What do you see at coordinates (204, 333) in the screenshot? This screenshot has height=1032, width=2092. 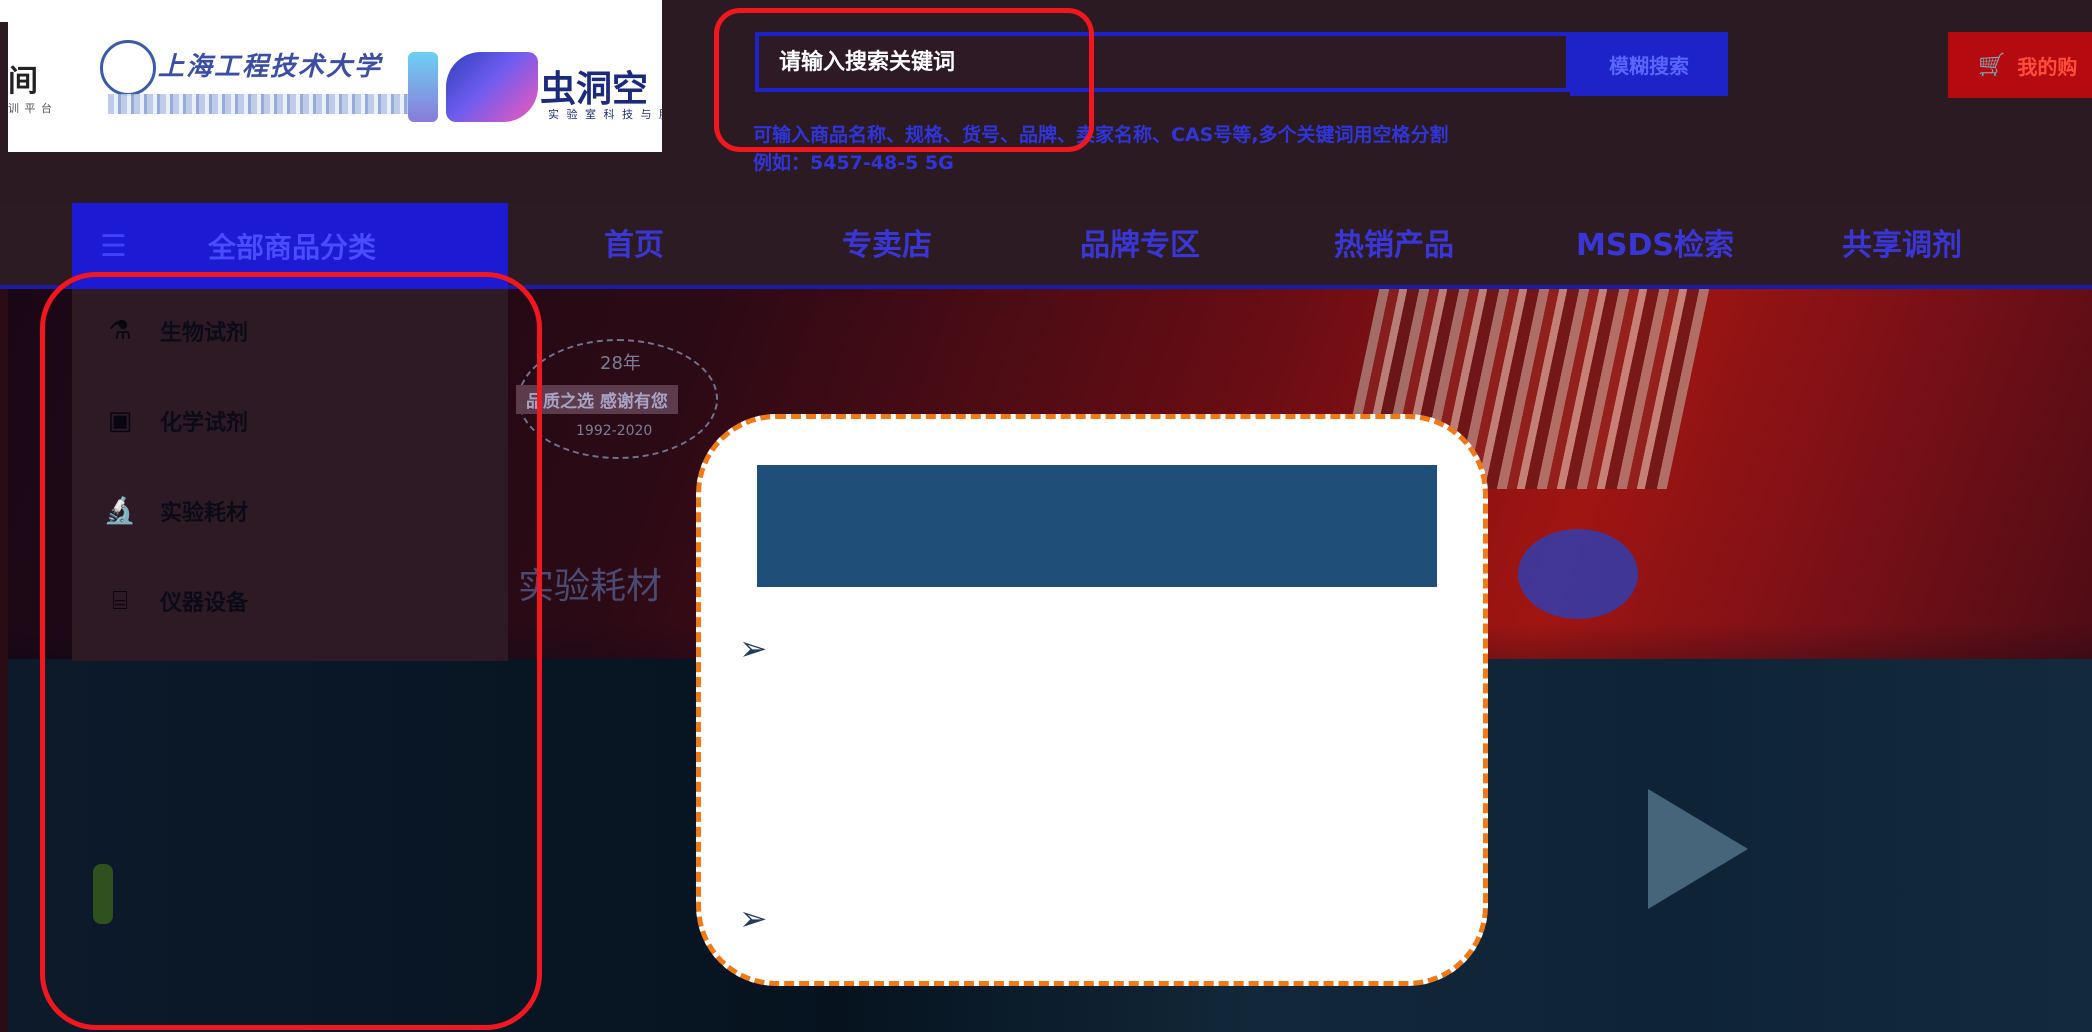 I see `category-label: 生物试剂` at bounding box center [204, 333].